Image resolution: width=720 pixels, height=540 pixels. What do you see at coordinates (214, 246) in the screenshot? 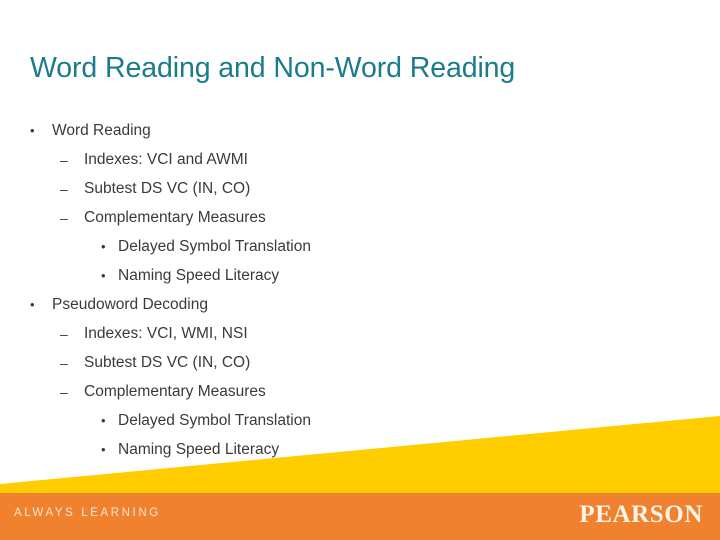
I see `list-item-label: Delayed Symbol Translation` at bounding box center [214, 246].